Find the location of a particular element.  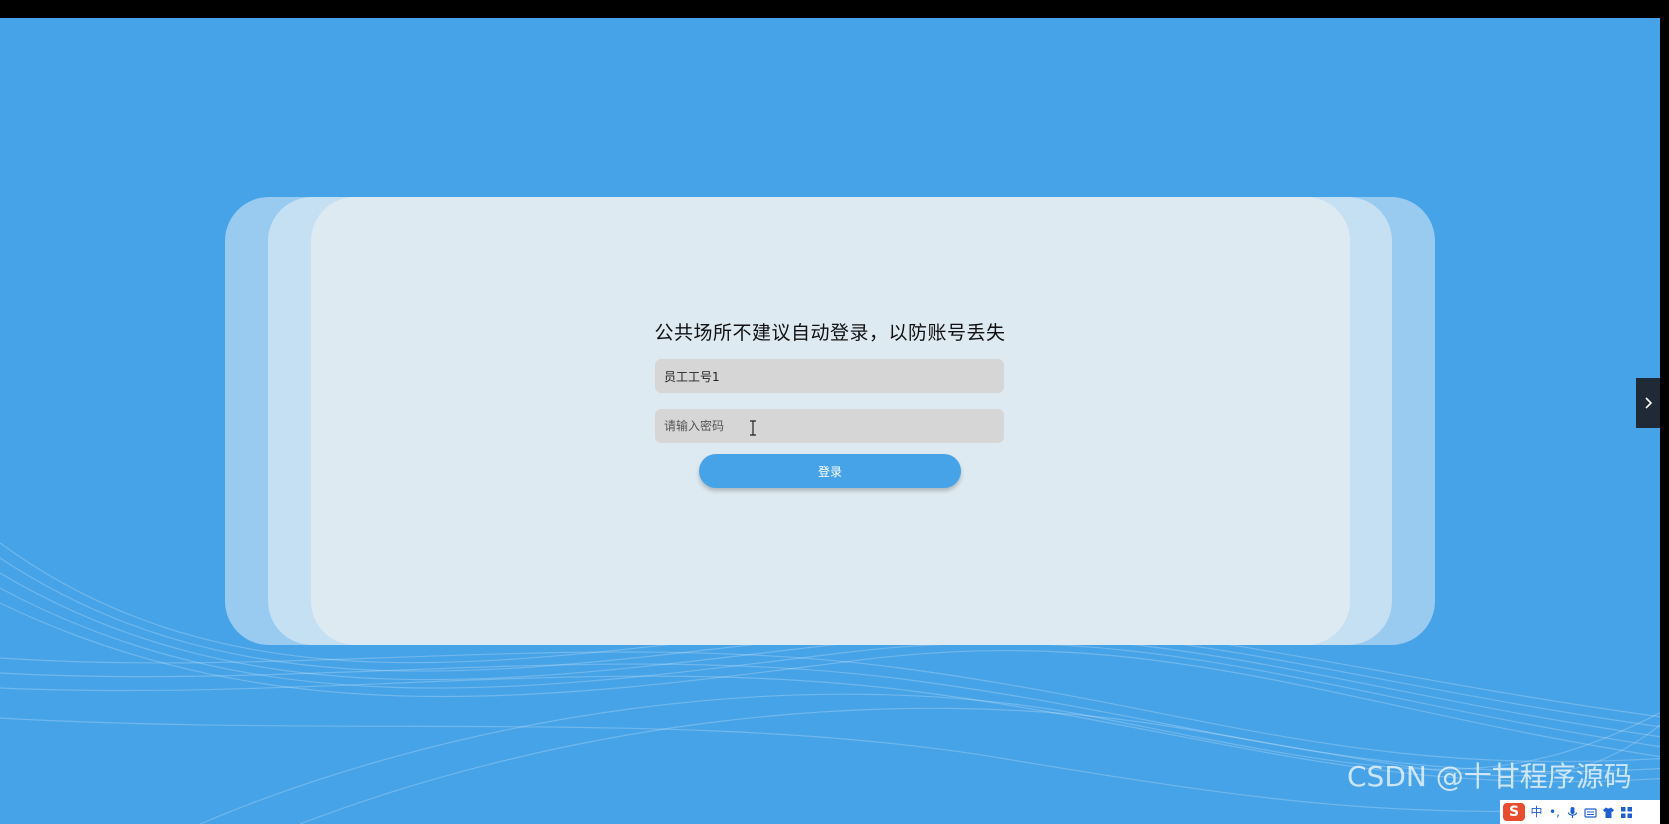

toolbox-grid-icon is located at coordinates (1626, 812).